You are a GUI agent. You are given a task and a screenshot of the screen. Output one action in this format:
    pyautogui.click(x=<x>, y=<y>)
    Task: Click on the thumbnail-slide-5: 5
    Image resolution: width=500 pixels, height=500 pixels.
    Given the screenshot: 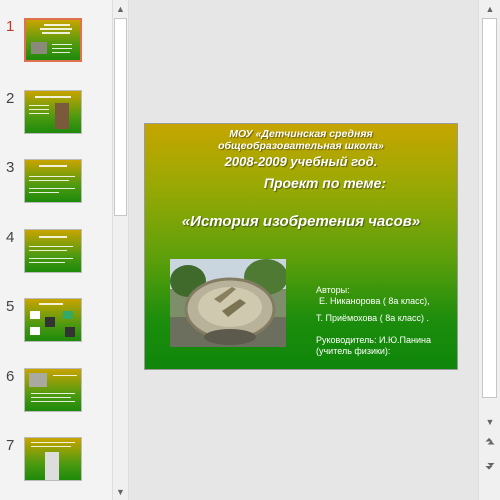 What is the action you would take?
    pyautogui.click(x=56, y=328)
    